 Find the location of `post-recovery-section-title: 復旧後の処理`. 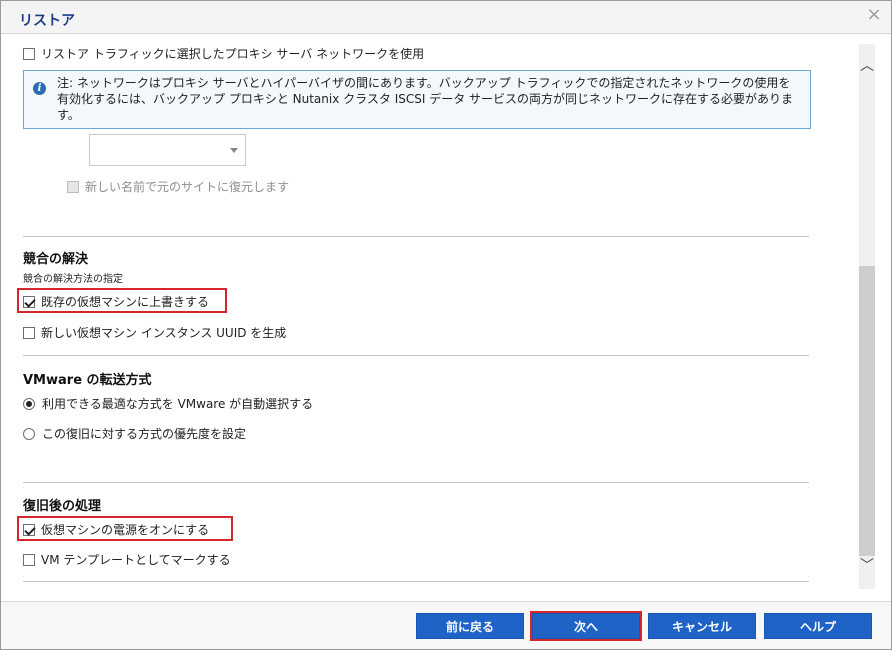

post-recovery-section-title: 復旧後の処理 is located at coordinates (62, 506).